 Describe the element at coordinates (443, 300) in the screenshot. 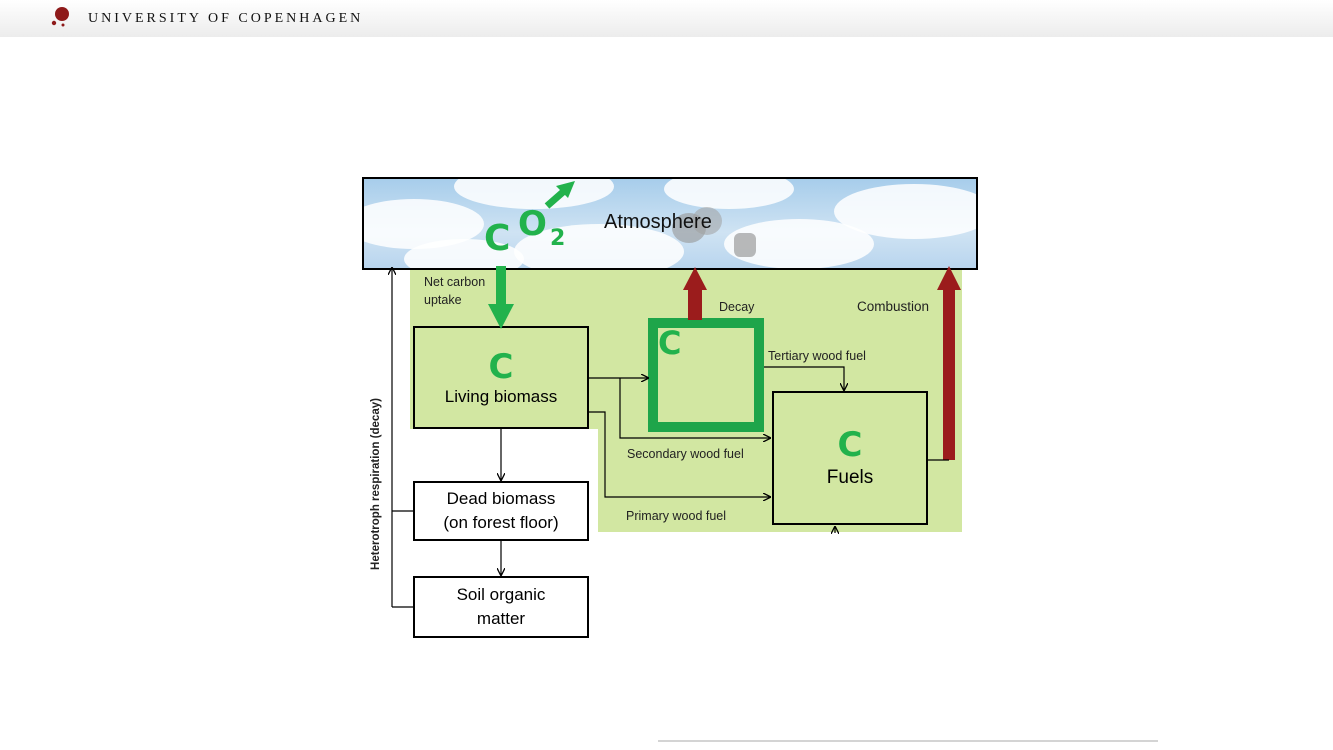

I see `net-carbon-uptake-label-line2: uptake` at that location.